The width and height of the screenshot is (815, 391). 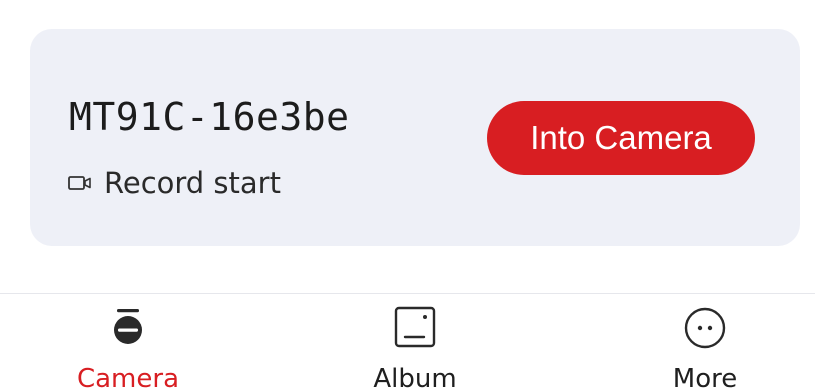 What do you see at coordinates (621, 138) in the screenshot?
I see `into-camera-button: Into Camera` at bounding box center [621, 138].